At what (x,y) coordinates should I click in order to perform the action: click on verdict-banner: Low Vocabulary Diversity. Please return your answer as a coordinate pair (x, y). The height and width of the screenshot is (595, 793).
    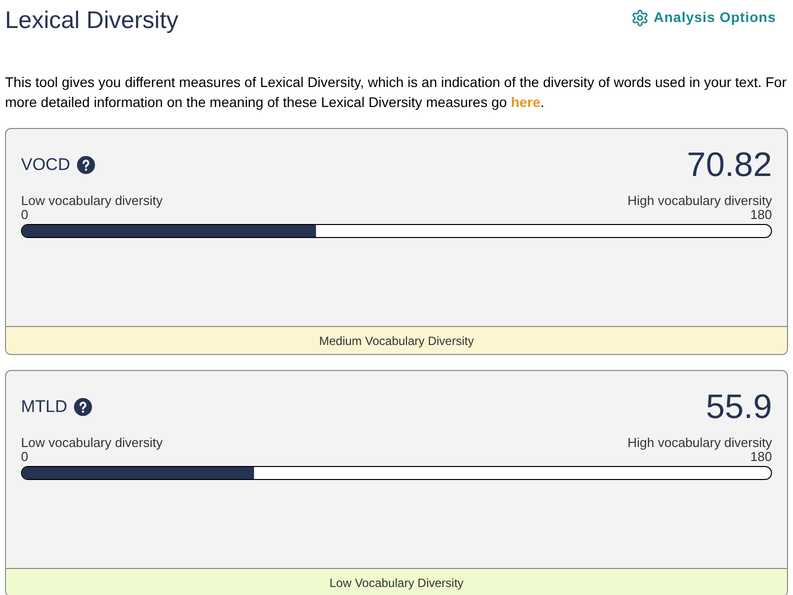
    Looking at the image, I should click on (396, 581).